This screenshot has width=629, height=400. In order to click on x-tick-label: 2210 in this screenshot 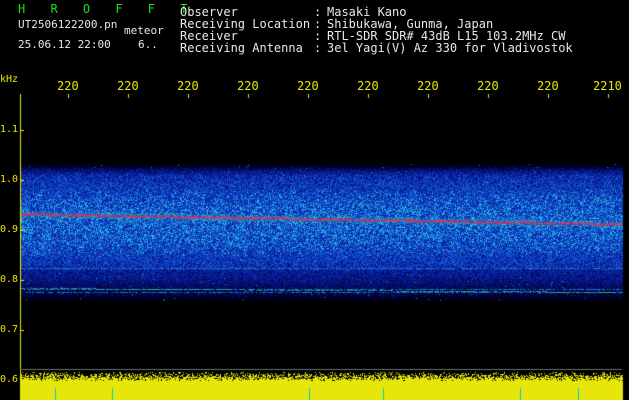, I will do `click(607, 86)`.